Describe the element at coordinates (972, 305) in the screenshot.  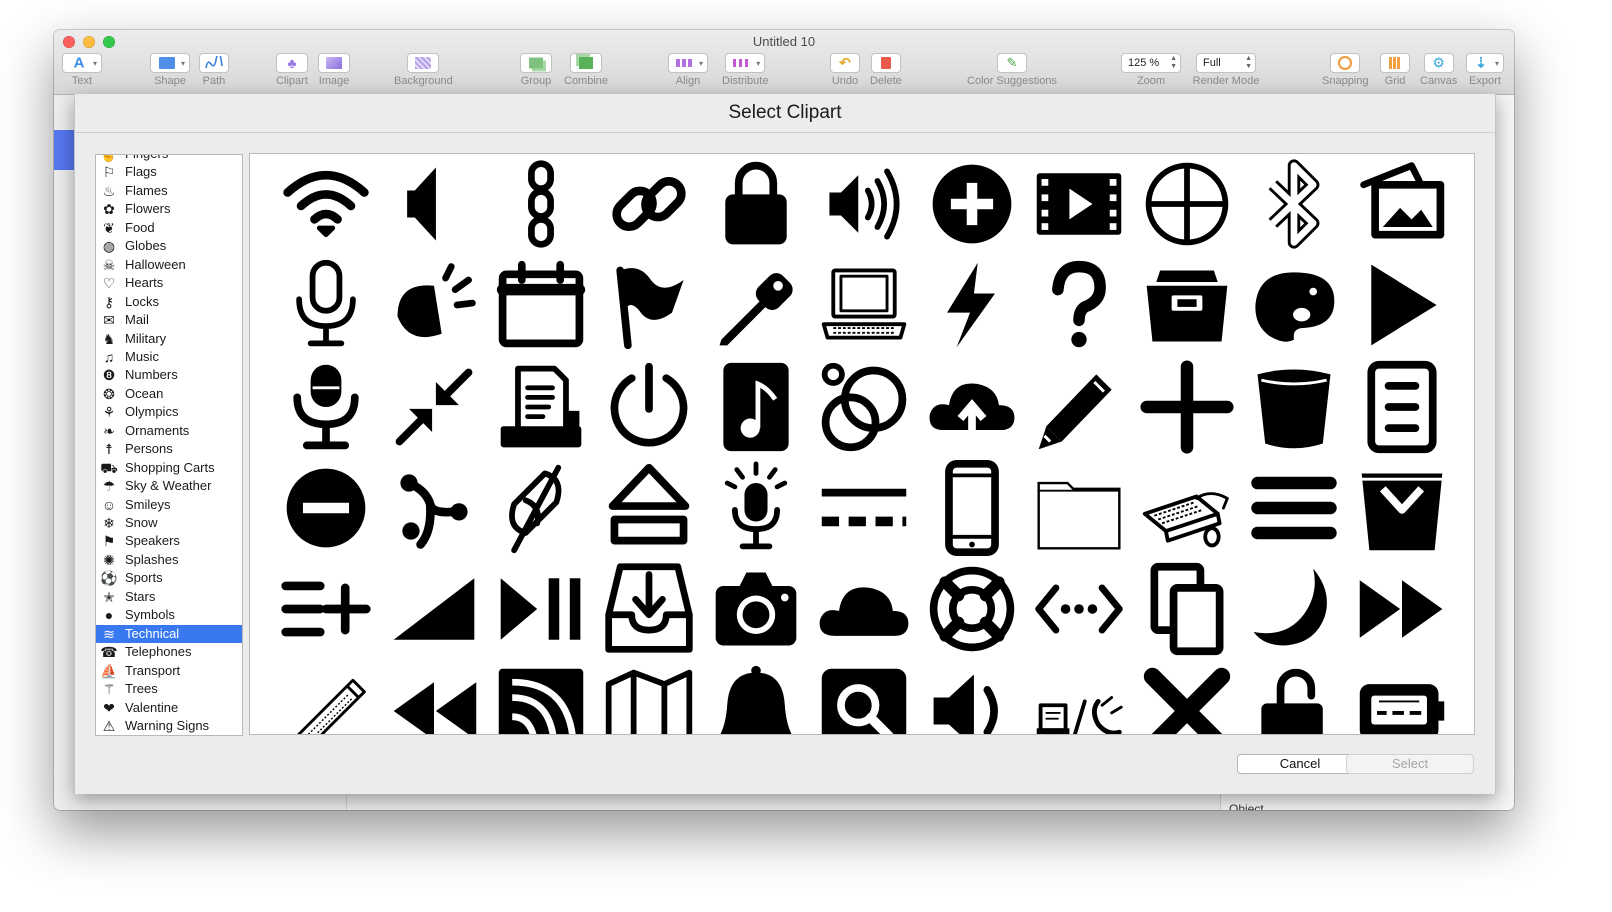
I see `lightning-icon` at that location.